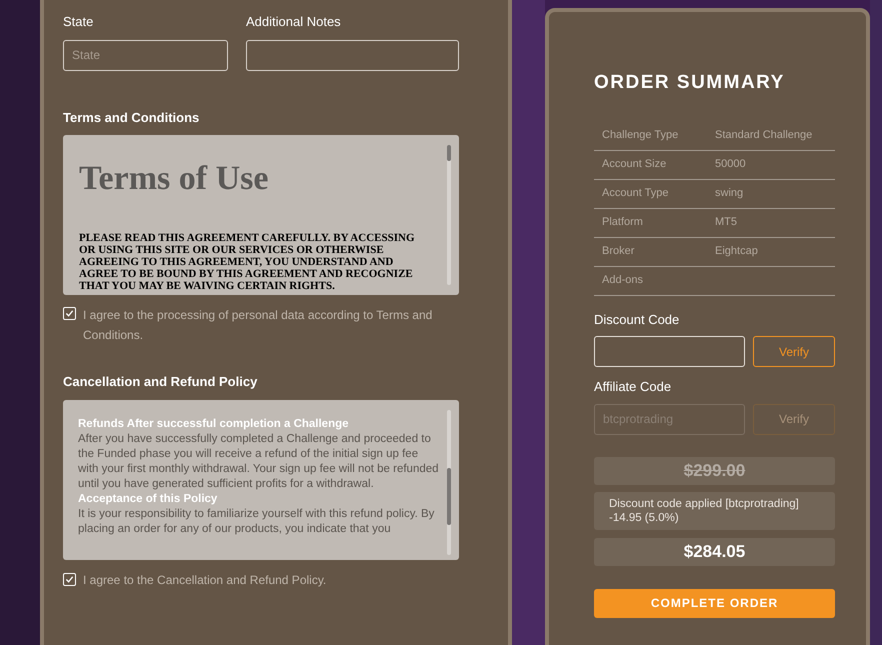 This screenshot has height=645, width=882. What do you see at coordinates (794, 351) in the screenshot?
I see `verify-button: Verify` at bounding box center [794, 351].